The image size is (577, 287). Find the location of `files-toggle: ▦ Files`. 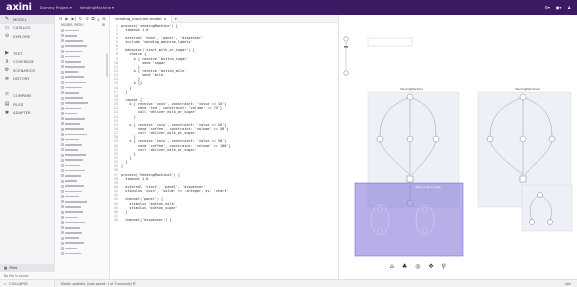

files-toggle: ▦ Files is located at coordinates (27, 268).